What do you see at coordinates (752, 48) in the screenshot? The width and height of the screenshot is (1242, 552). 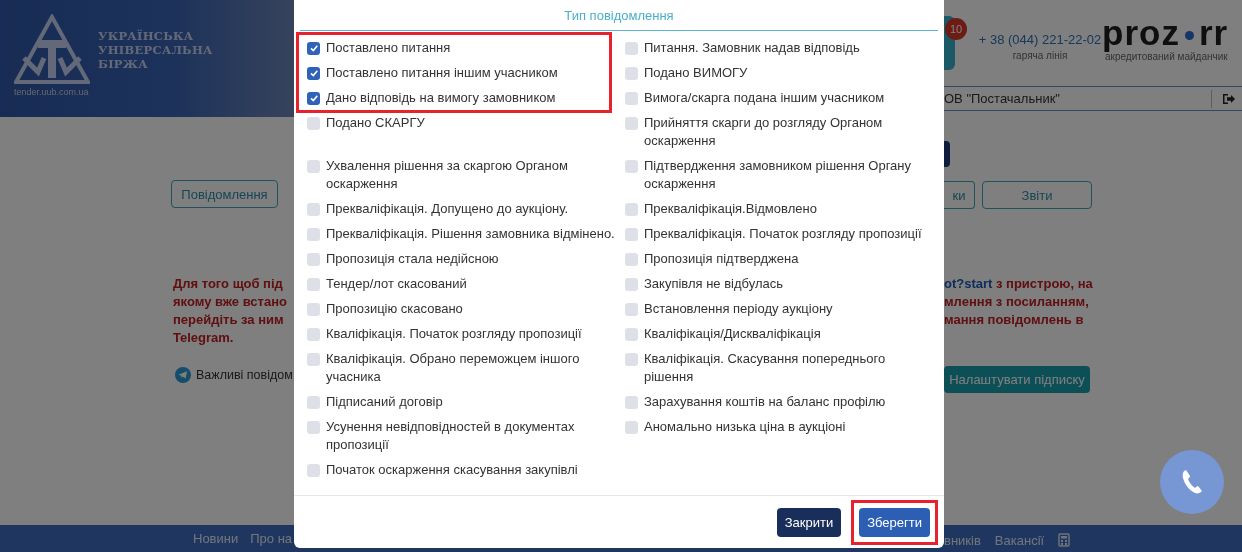 I see `option-label: Питання. Замовник надав відповідь` at bounding box center [752, 48].